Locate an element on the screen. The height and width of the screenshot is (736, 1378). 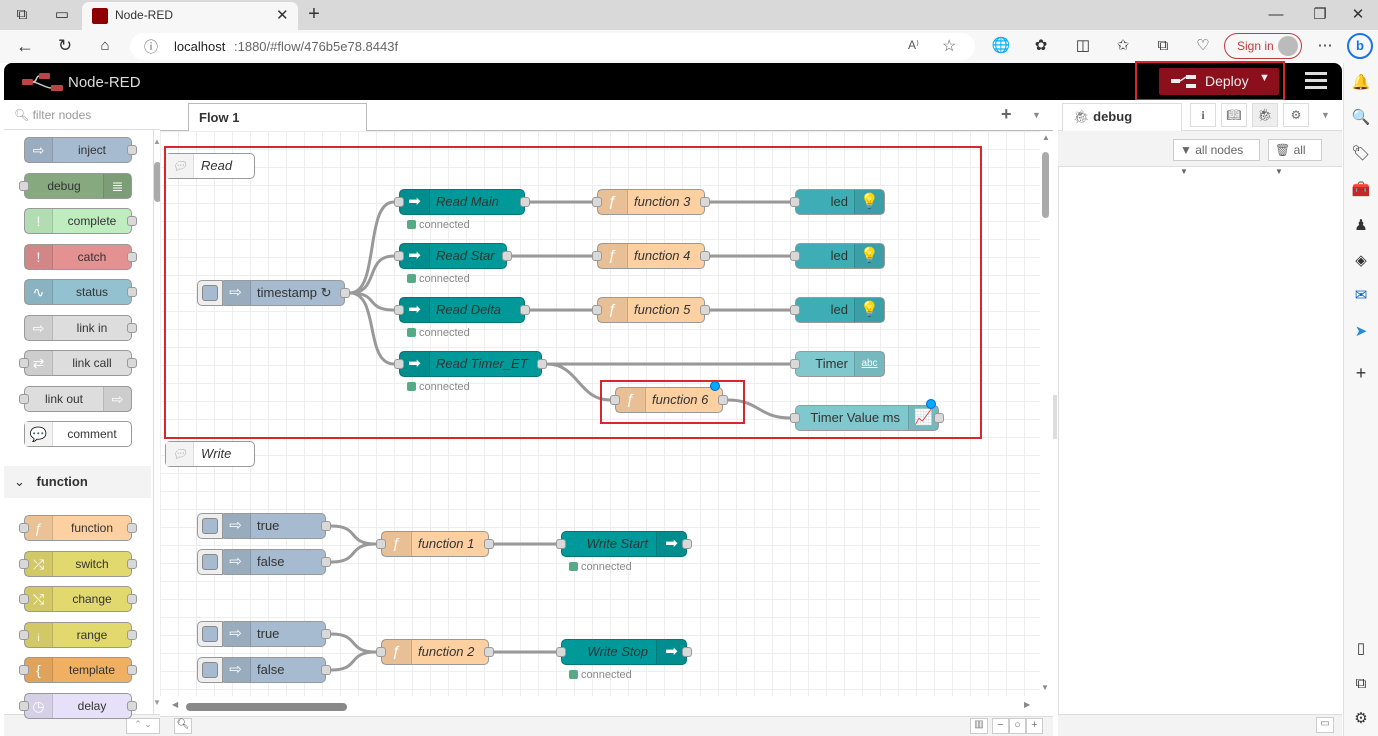
navigator-map-icon: ▥ is located at coordinates (979, 726).